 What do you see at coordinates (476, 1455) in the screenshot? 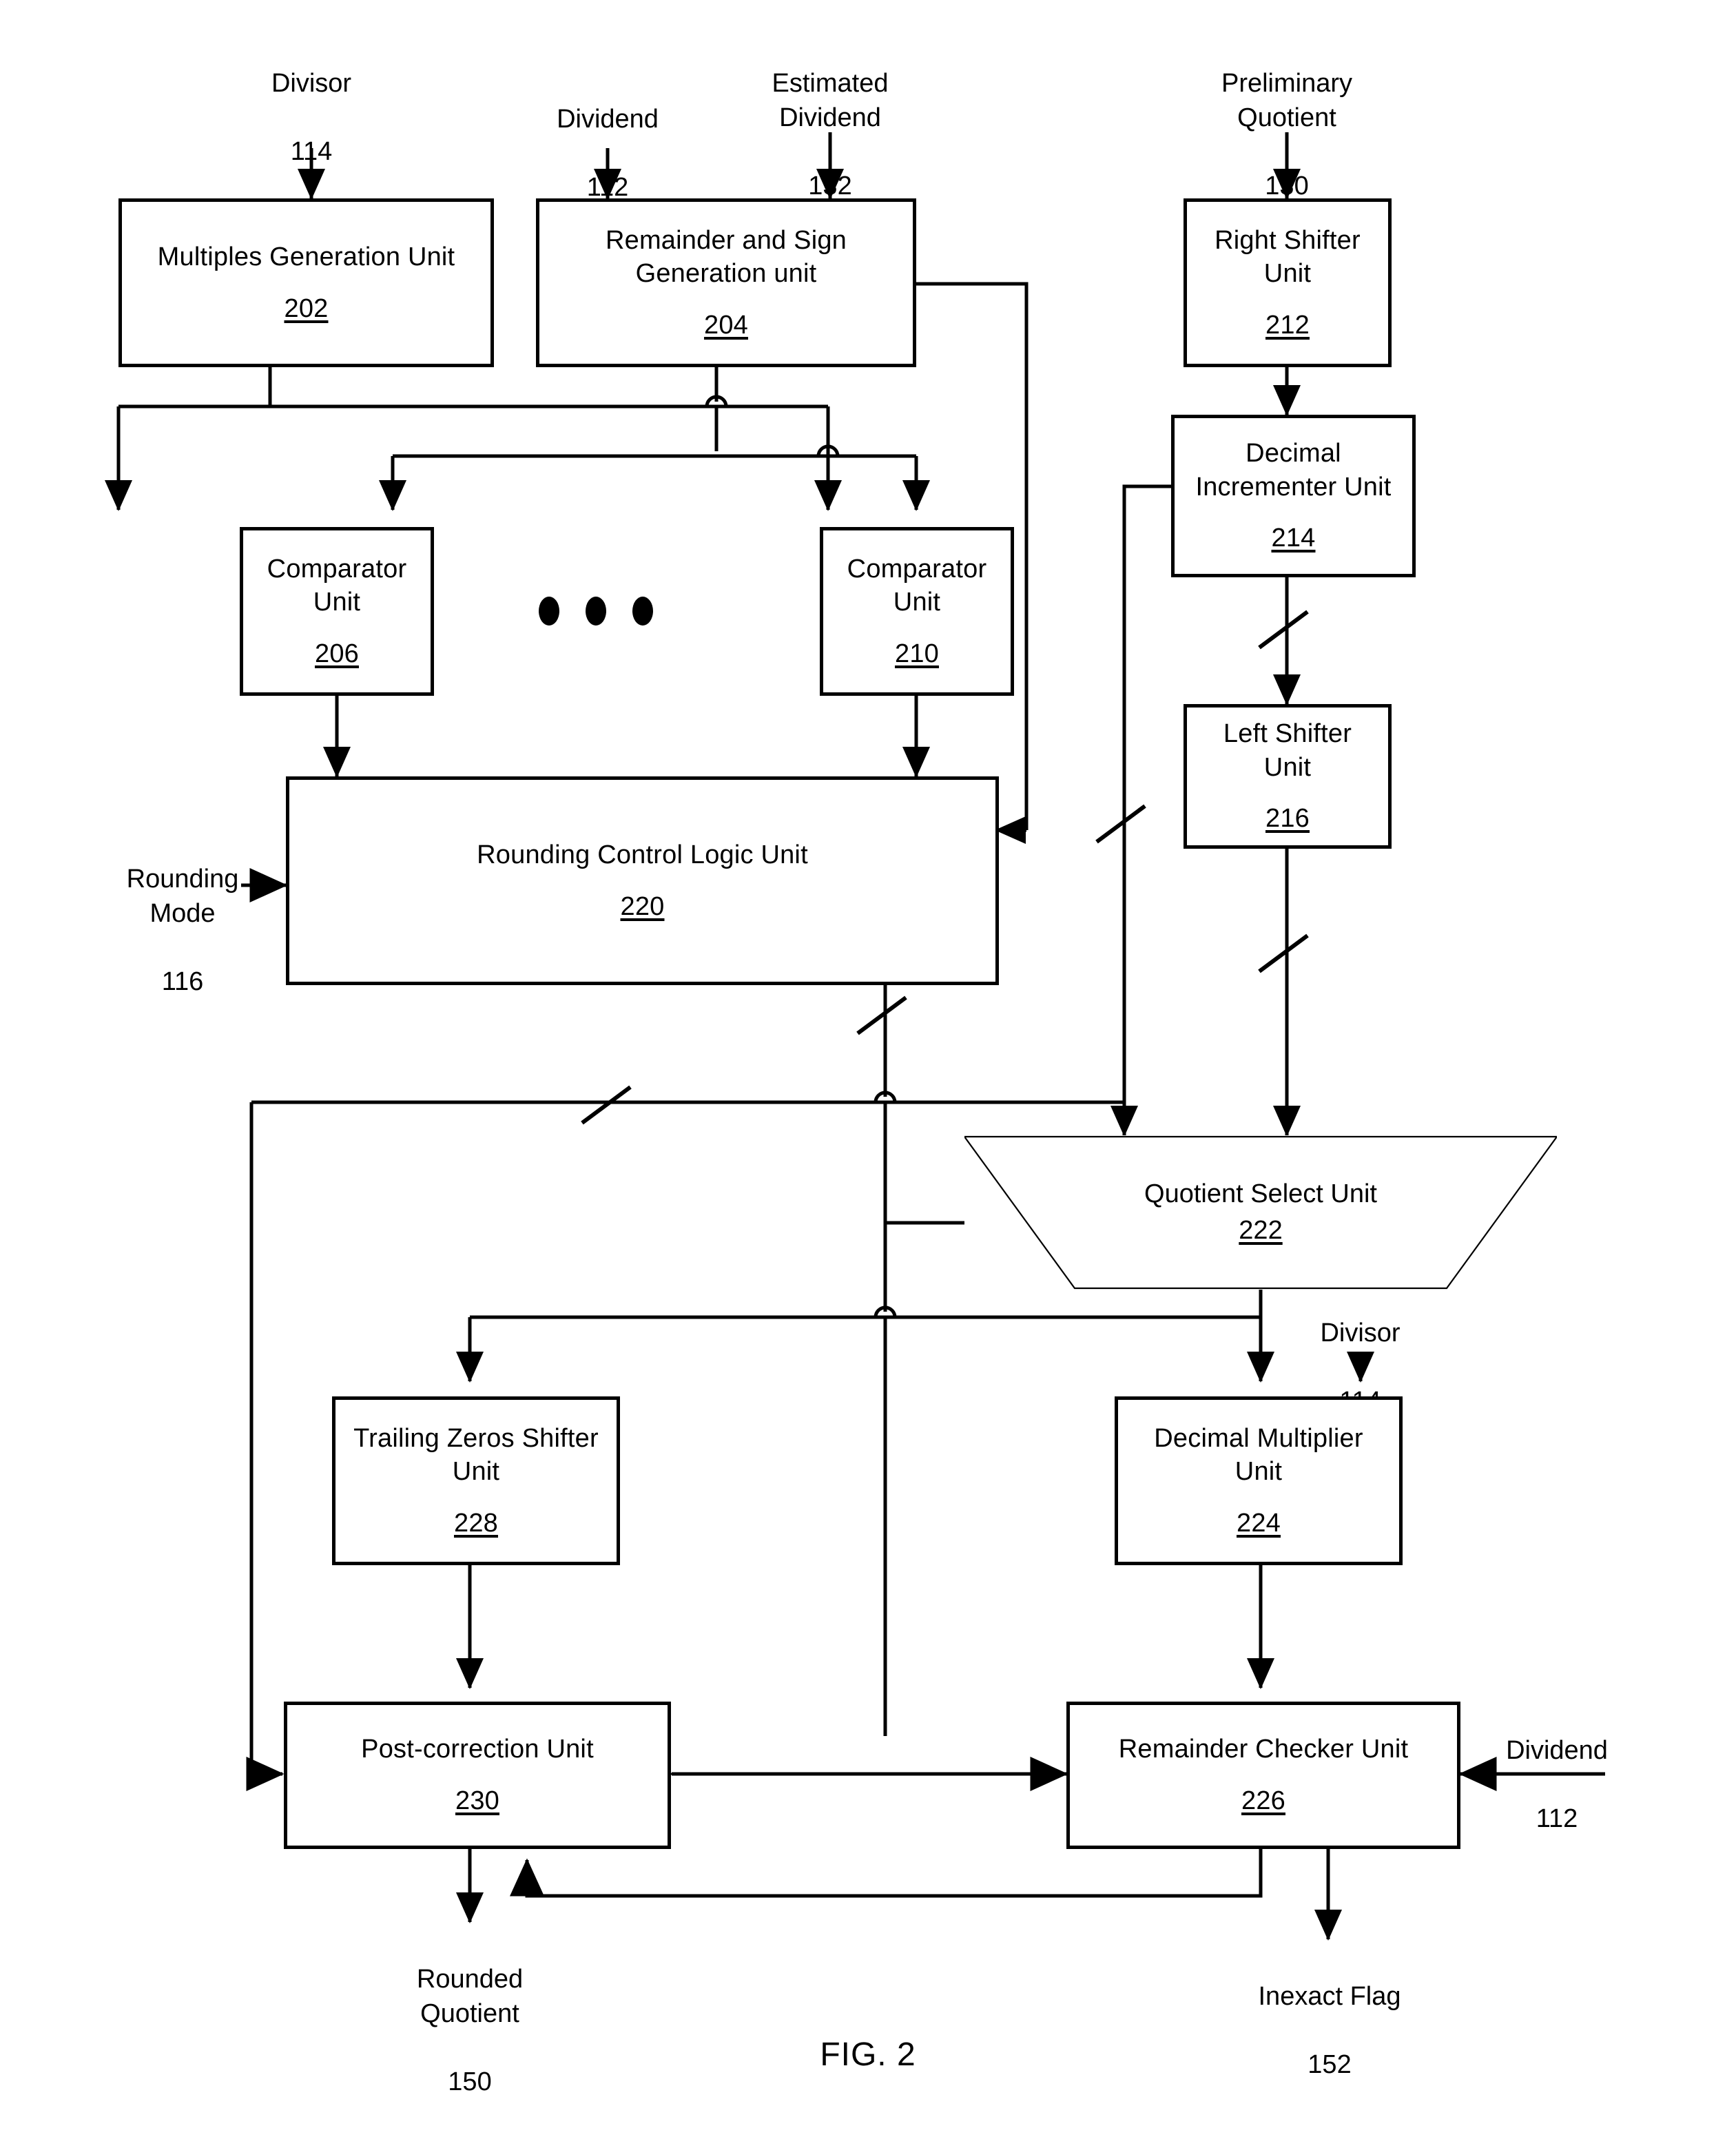
I see `block-trailing-zeros-shifter-unit-title: Trailing Zeros Shifter Unit` at bounding box center [476, 1455].